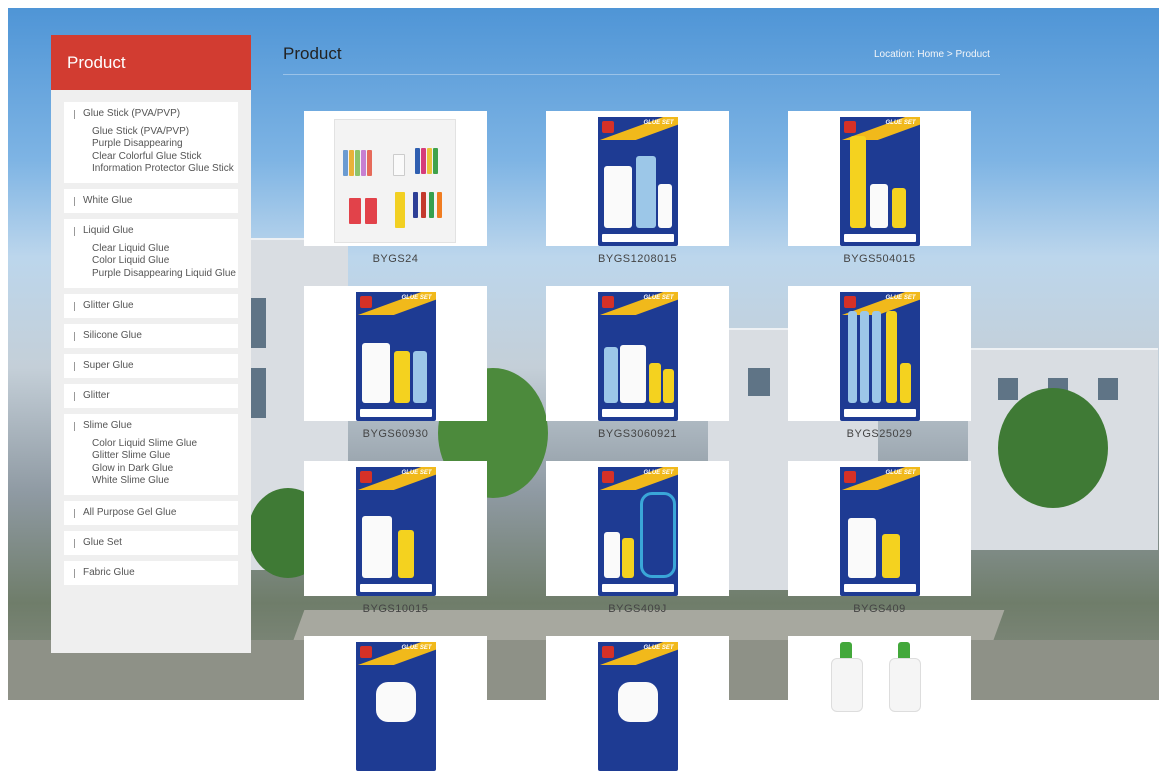 This screenshot has height=778, width=1159. What do you see at coordinates (156, 366) in the screenshot?
I see `category-link: Super Glue` at bounding box center [156, 366].